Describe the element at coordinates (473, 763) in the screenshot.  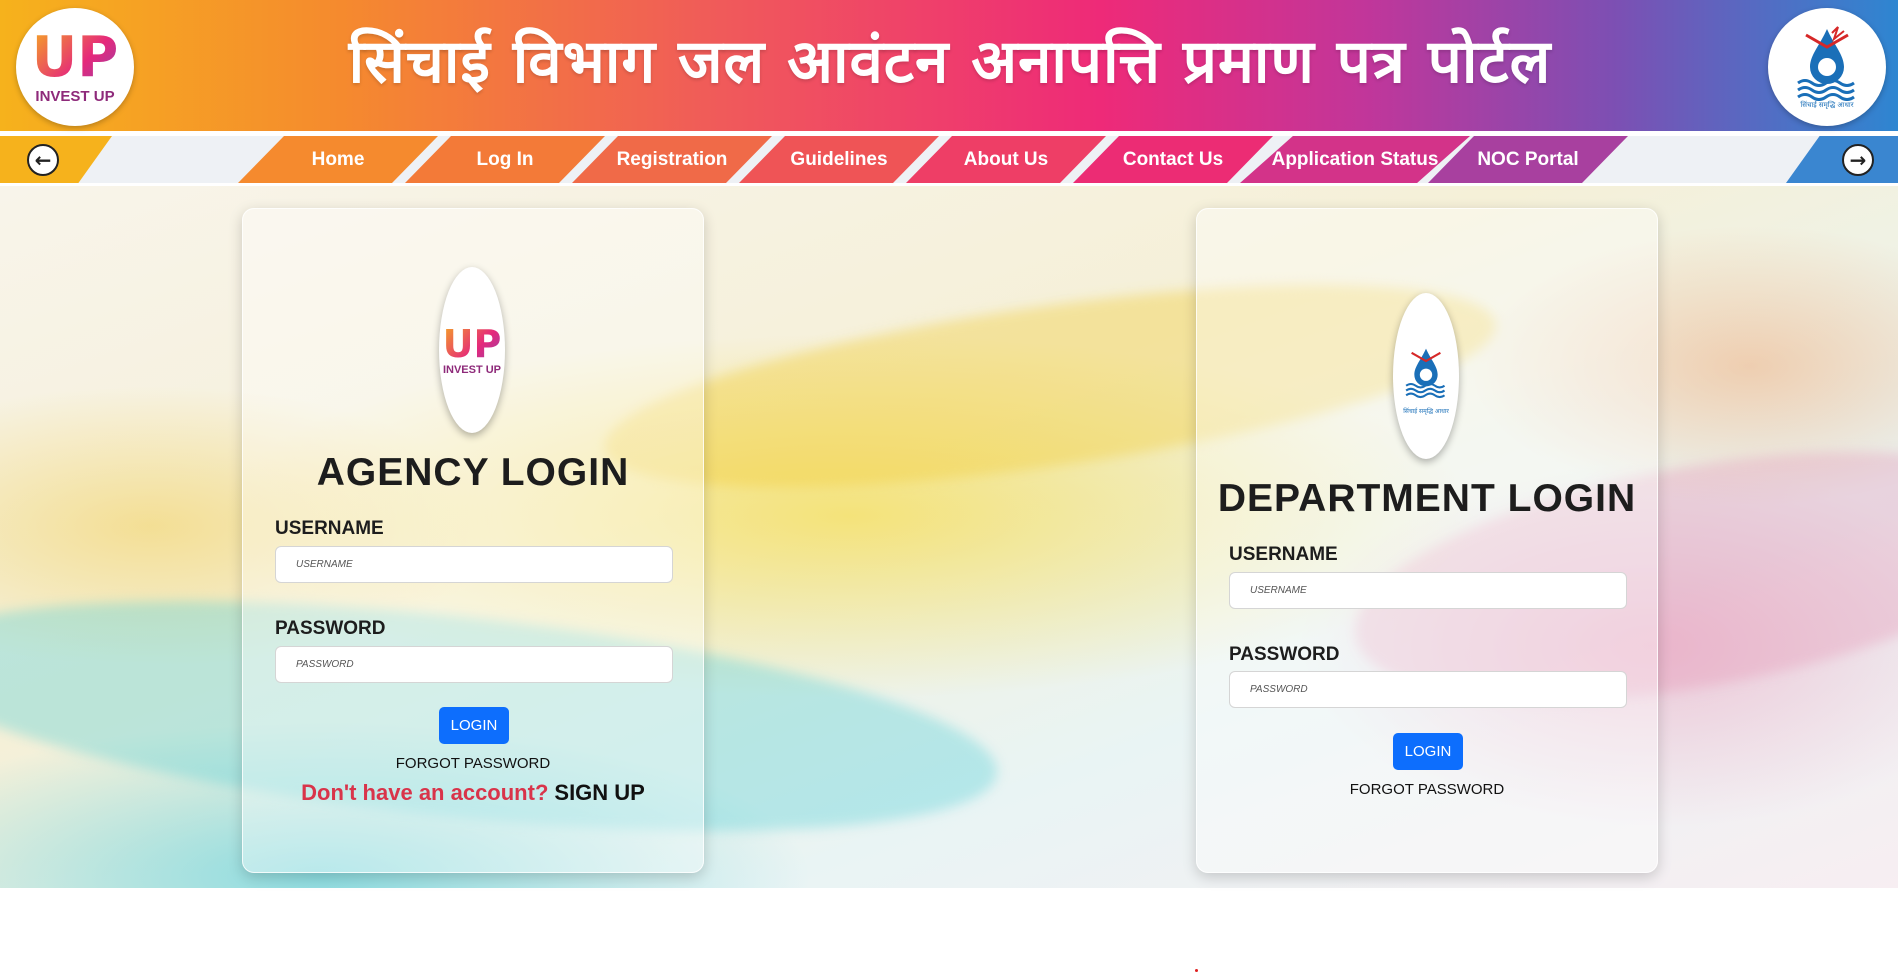
I see `agency-forgot-password-link: FORGOT PASSWORD` at that location.